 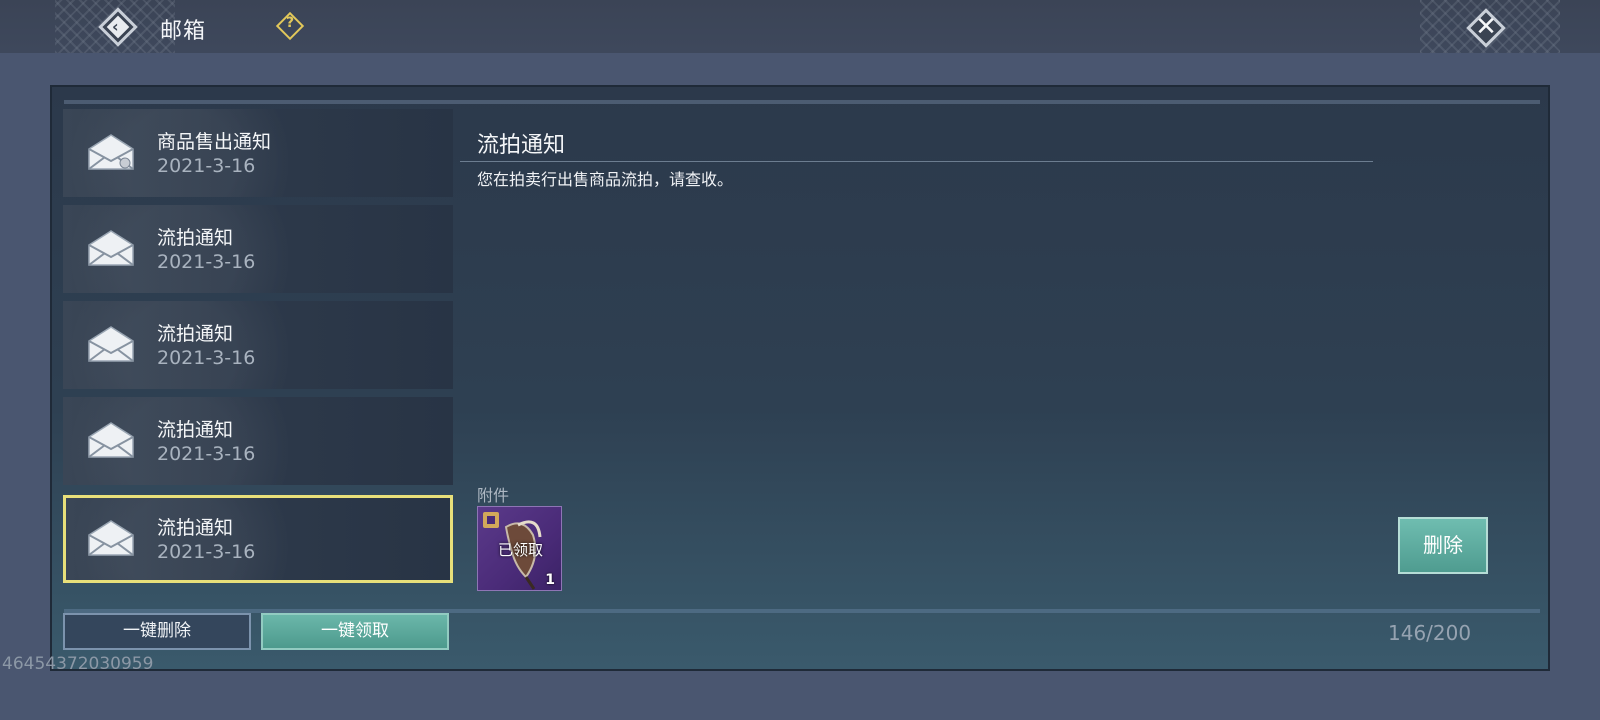 What do you see at coordinates (214, 142) in the screenshot?
I see `mail-subject: 商品售出通知` at bounding box center [214, 142].